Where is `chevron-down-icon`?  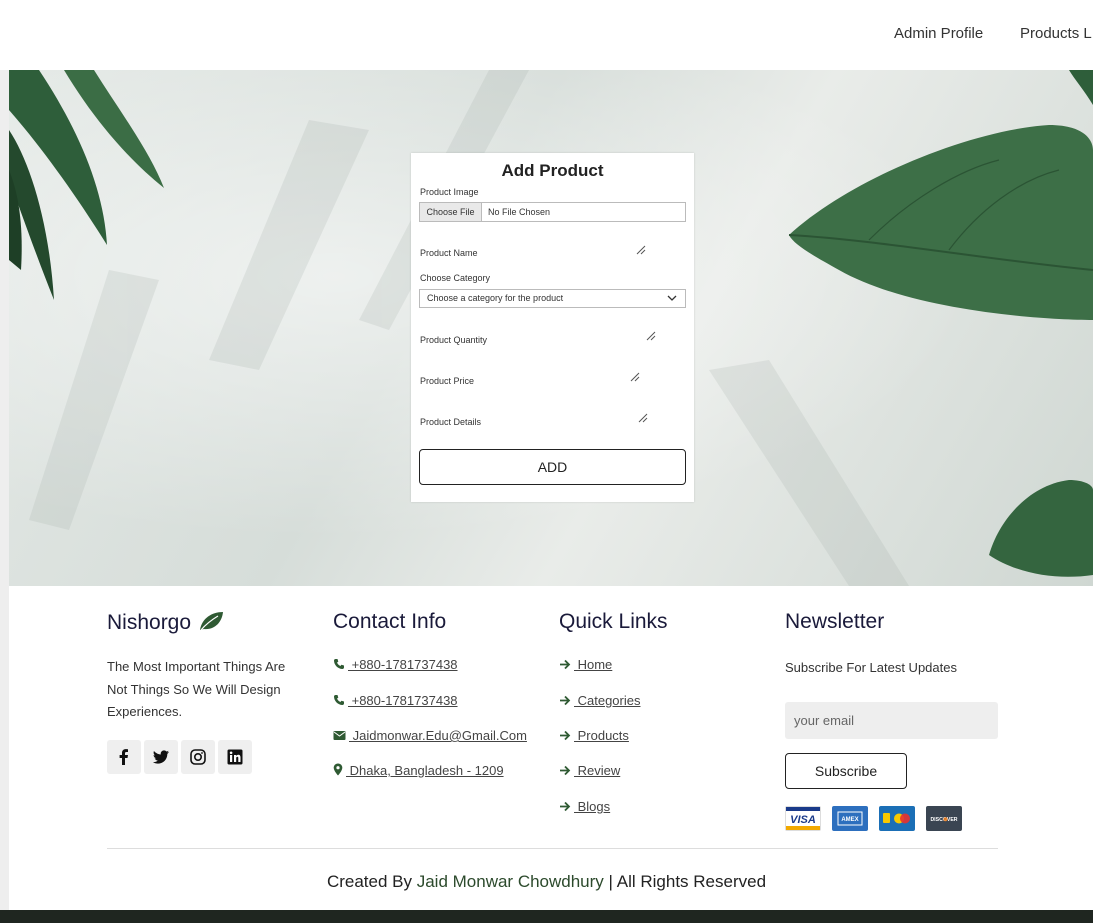 chevron-down-icon is located at coordinates (672, 298).